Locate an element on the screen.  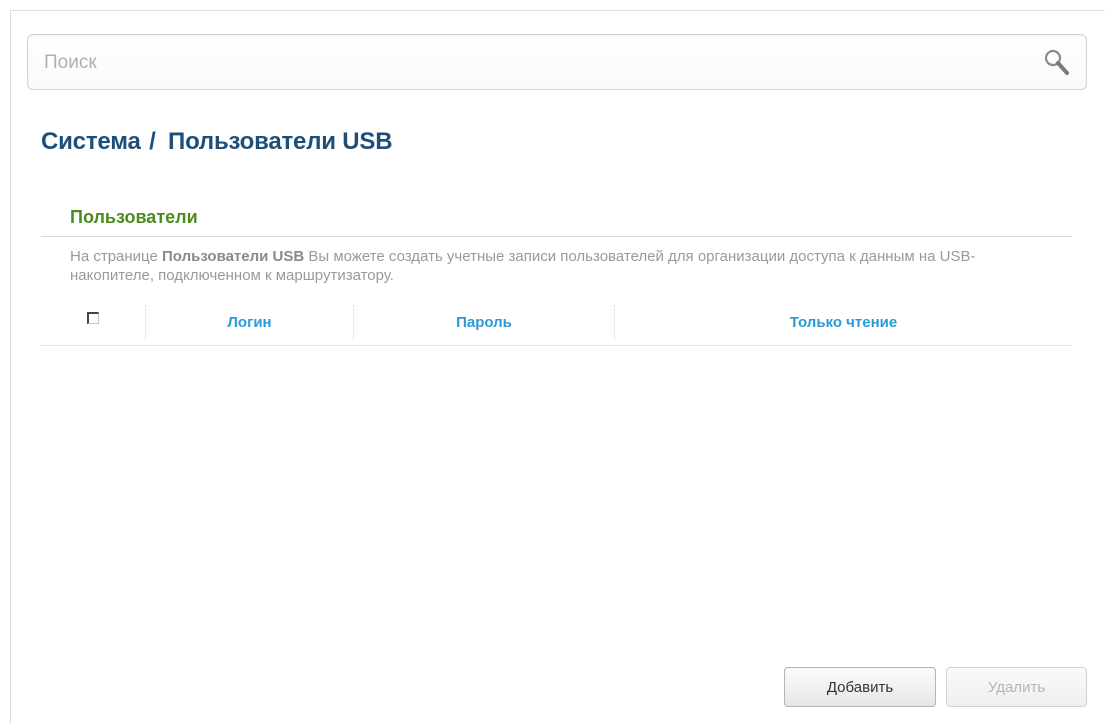
column-header-readonly: Только чтение is located at coordinates (843, 322).